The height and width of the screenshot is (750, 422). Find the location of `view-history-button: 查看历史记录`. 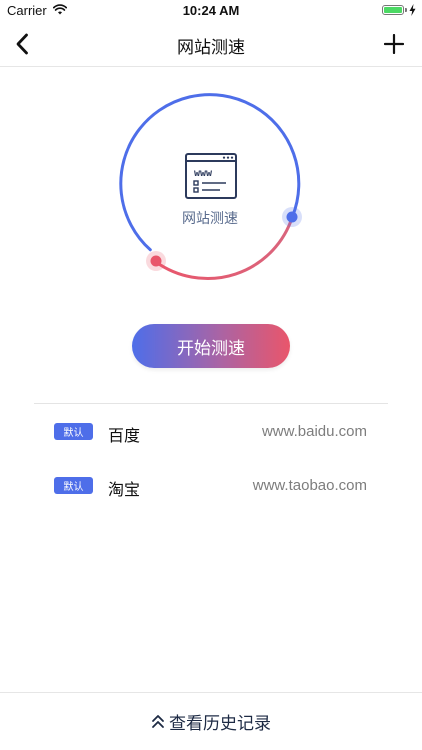

view-history-button: 查看历史记录 is located at coordinates (211, 721).